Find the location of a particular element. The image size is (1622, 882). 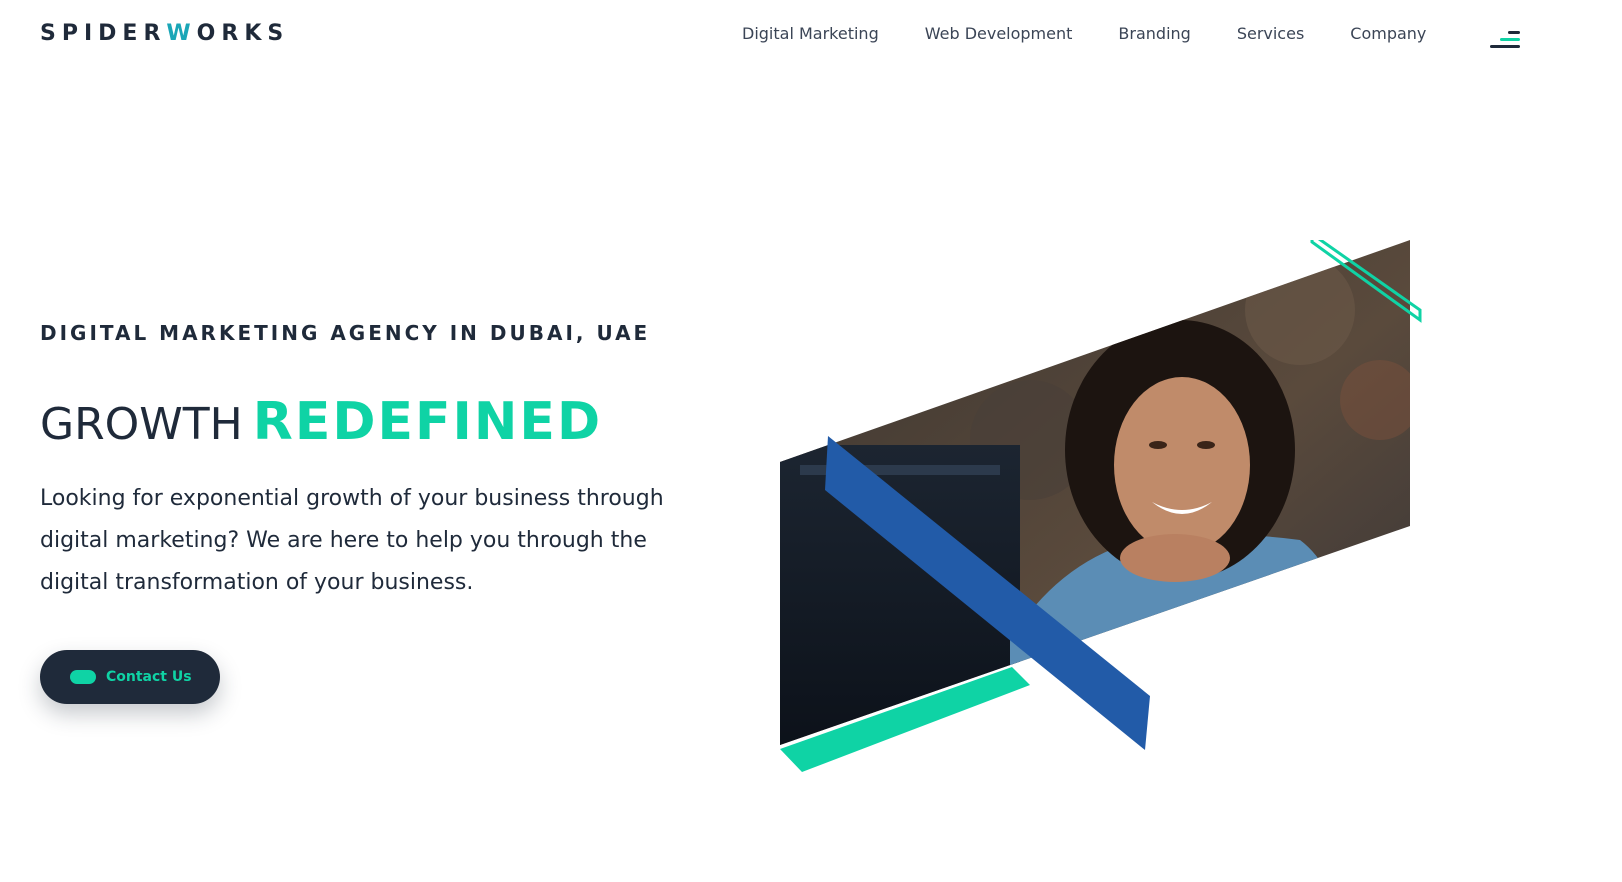

hero-eyebrow: DIGITAL MARKETING AGENCY IN DUBAI, UAE is located at coordinates (345, 333).